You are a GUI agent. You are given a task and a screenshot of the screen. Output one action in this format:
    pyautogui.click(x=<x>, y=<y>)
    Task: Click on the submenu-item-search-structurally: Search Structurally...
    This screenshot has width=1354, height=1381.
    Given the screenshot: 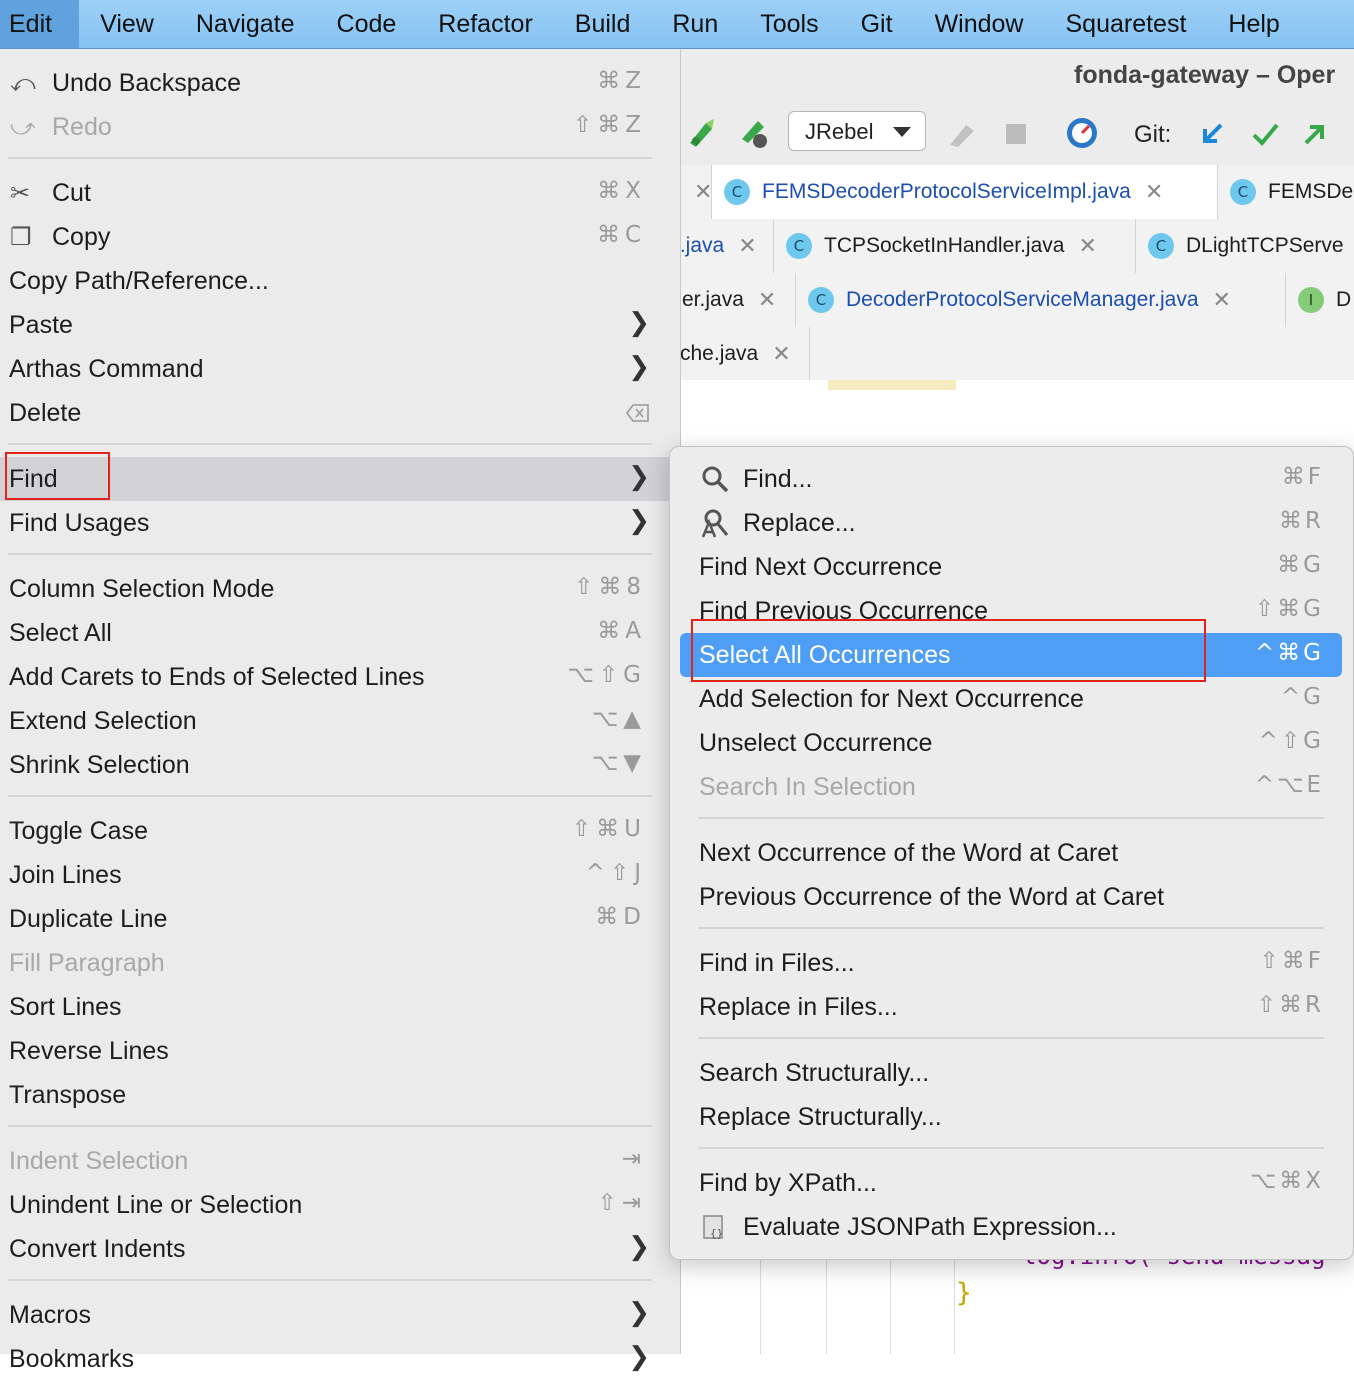 What is the action you would take?
    pyautogui.click(x=1011, y=1073)
    